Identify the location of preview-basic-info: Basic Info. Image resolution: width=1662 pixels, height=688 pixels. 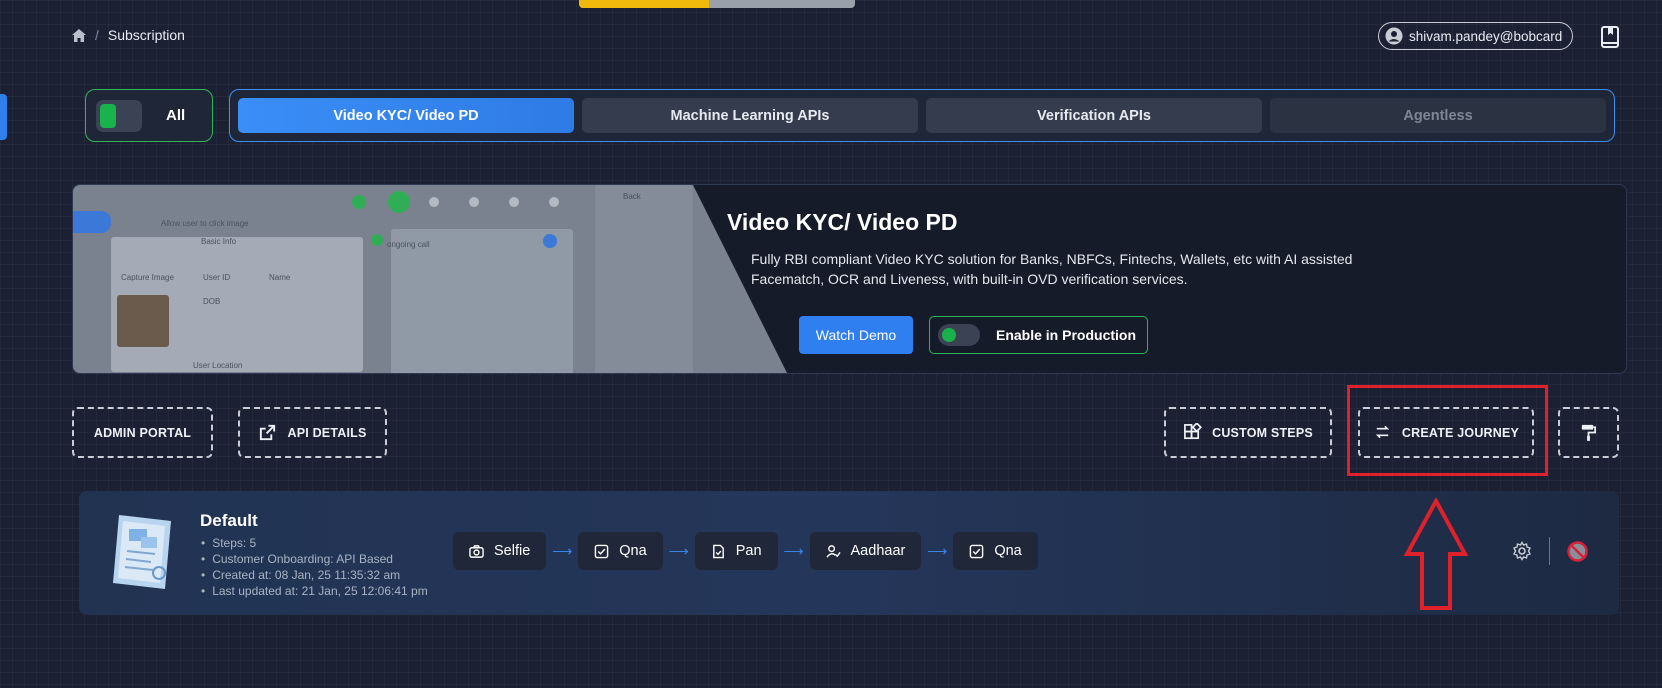
(219, 241).